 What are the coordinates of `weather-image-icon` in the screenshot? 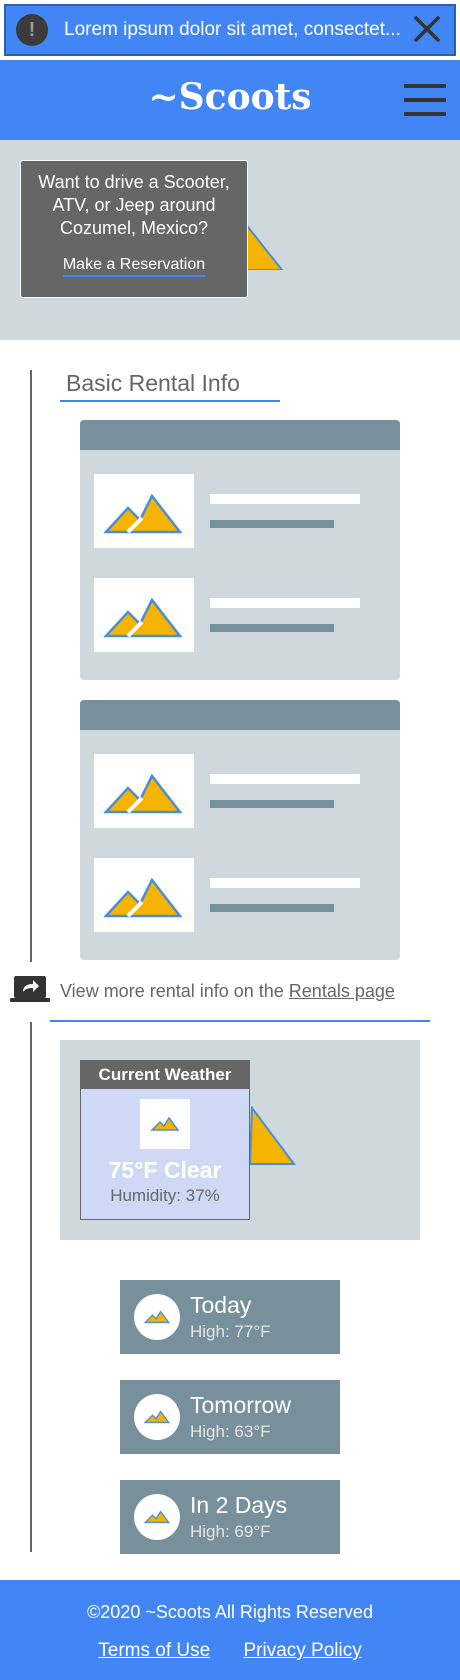 It's located at (272, 1135).